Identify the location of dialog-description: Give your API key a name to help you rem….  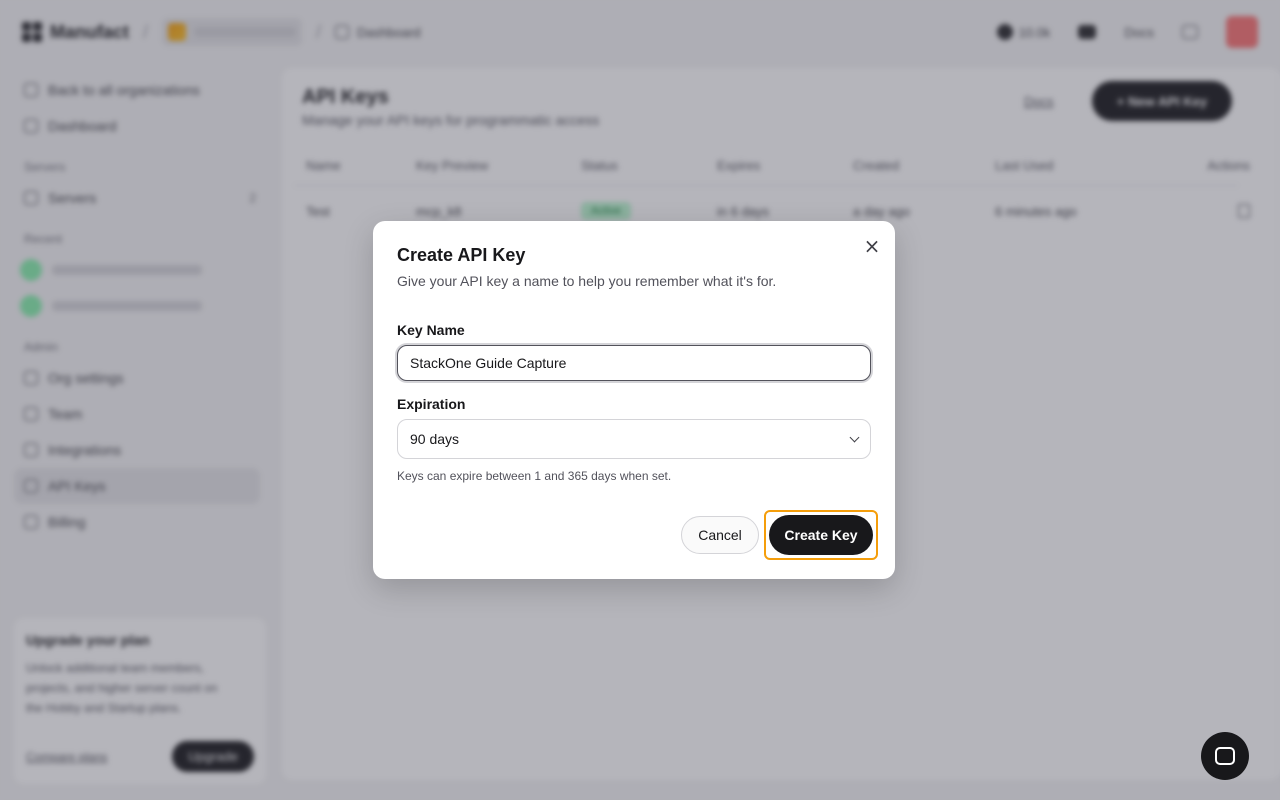
(587, 281).